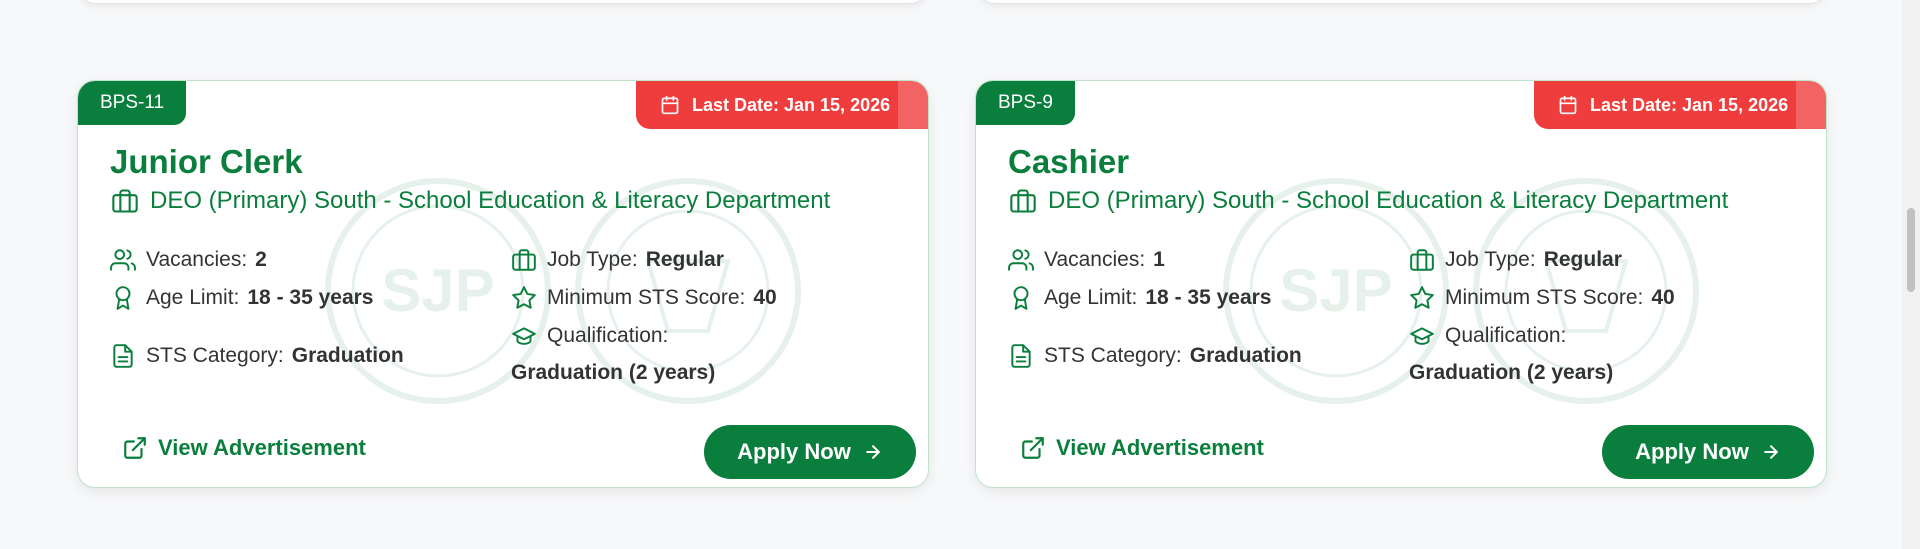 This screenshot has height=549, width=1920. What do you see at coordinates (206, 161) in the screenshot?
I see `job-title: Junior Clerk` at bounding box center [206, 161].